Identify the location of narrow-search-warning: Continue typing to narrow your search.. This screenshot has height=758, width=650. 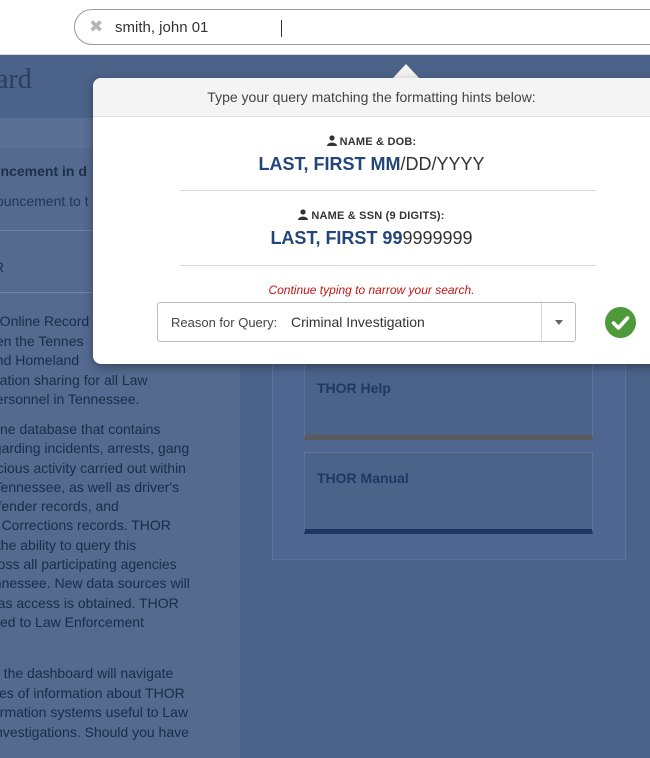
(371, 290).